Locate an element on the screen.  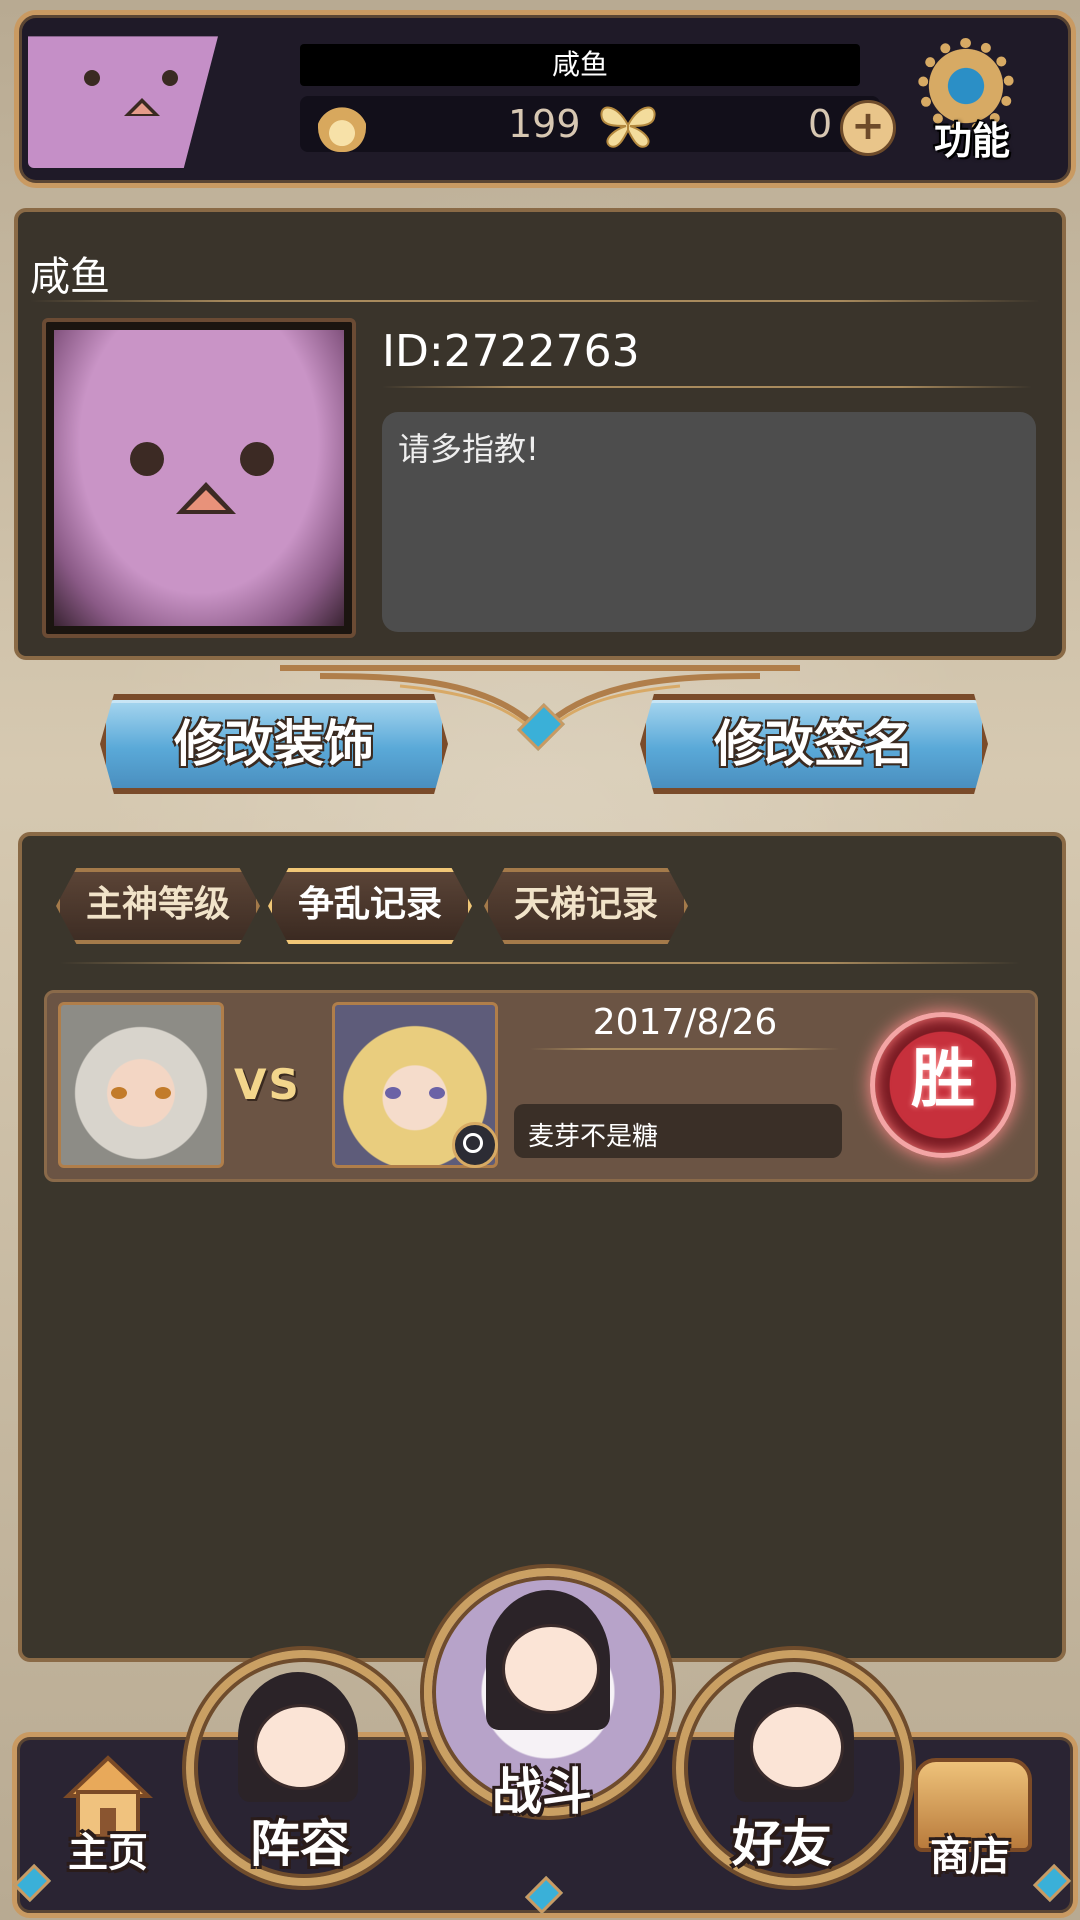
record-date: 2017/8/26 is located at coordinates (685, 1022).